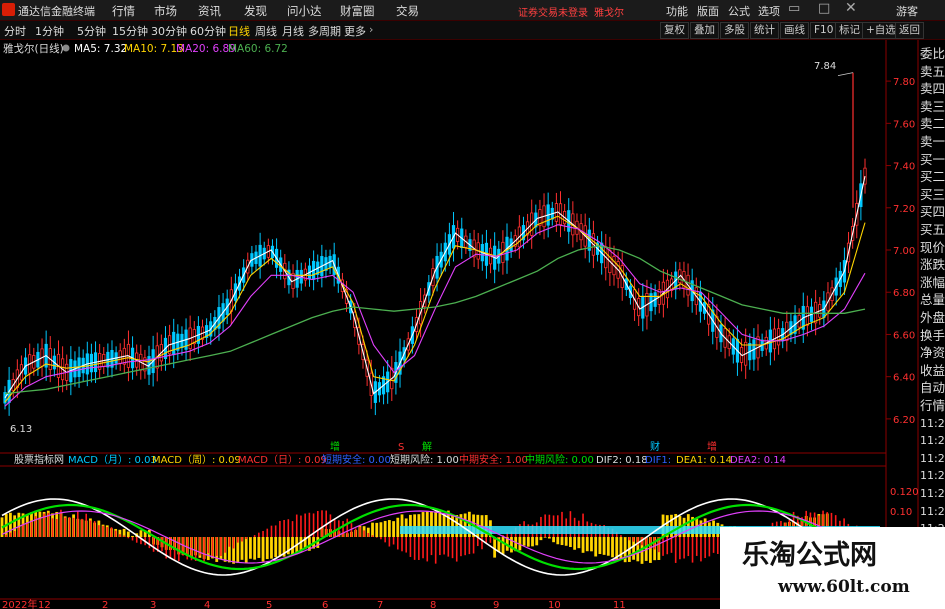 This screenshot has height=609, width=945. What do you see at coordinates (849, 30) in the screenshot?
I see `biaoji-button: 标记` at bounding box center [849, 30].